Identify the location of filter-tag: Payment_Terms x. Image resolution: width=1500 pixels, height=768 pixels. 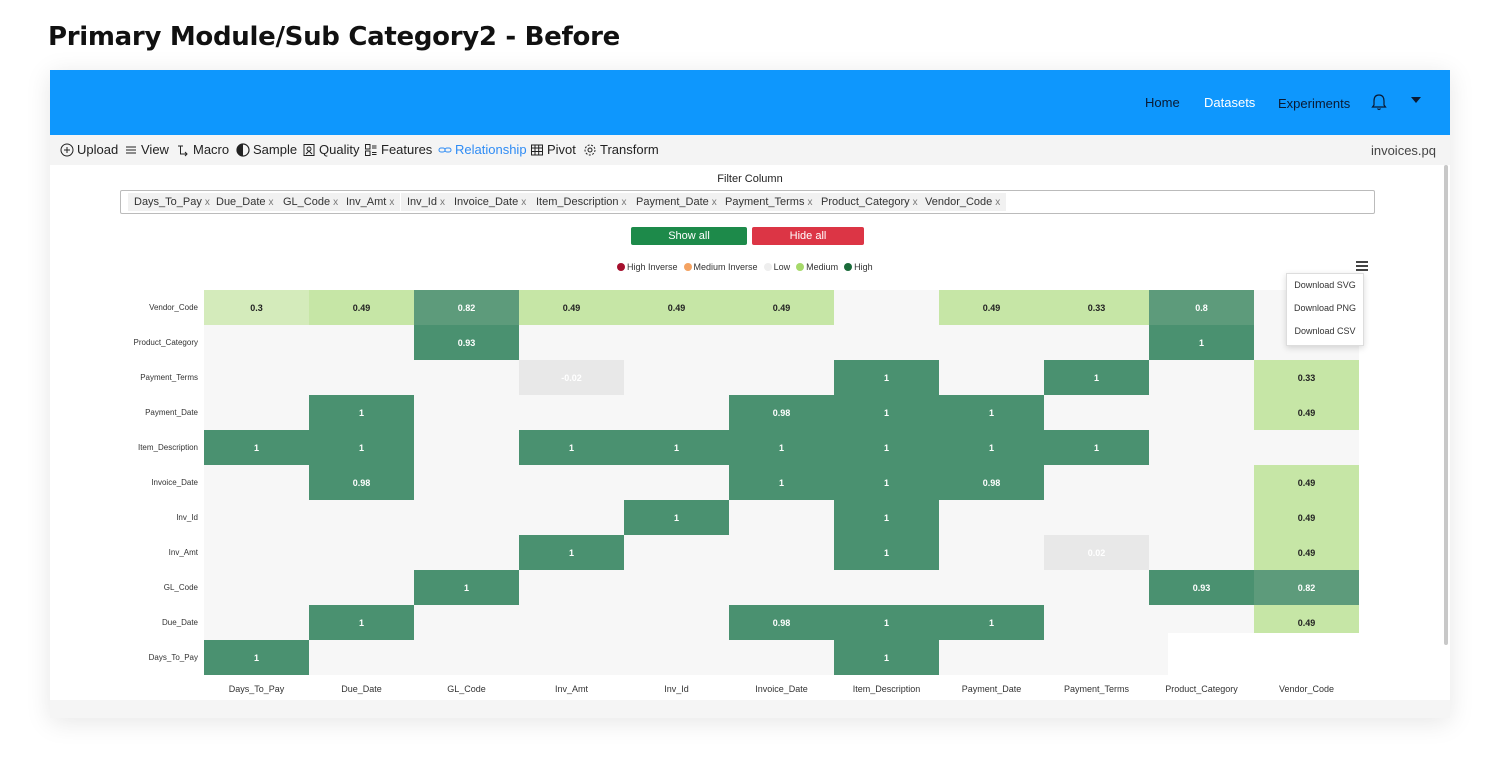
(769, 202).